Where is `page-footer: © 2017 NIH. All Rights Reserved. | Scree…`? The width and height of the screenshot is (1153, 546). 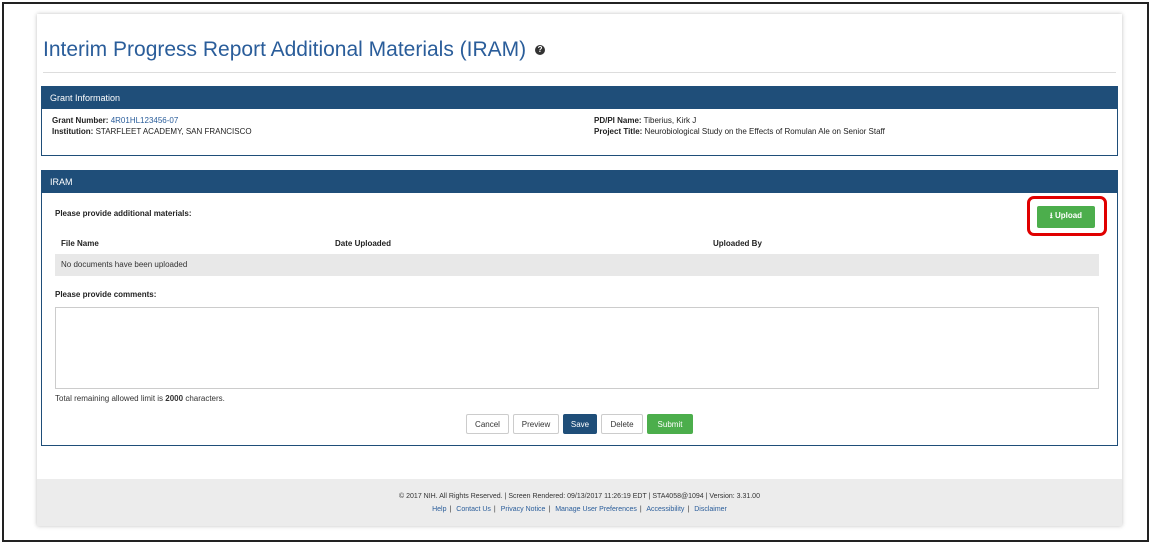 page-footer: © 2017 NIH. All Rights Reserved. | Scree… is located at coordinates (579, 502).